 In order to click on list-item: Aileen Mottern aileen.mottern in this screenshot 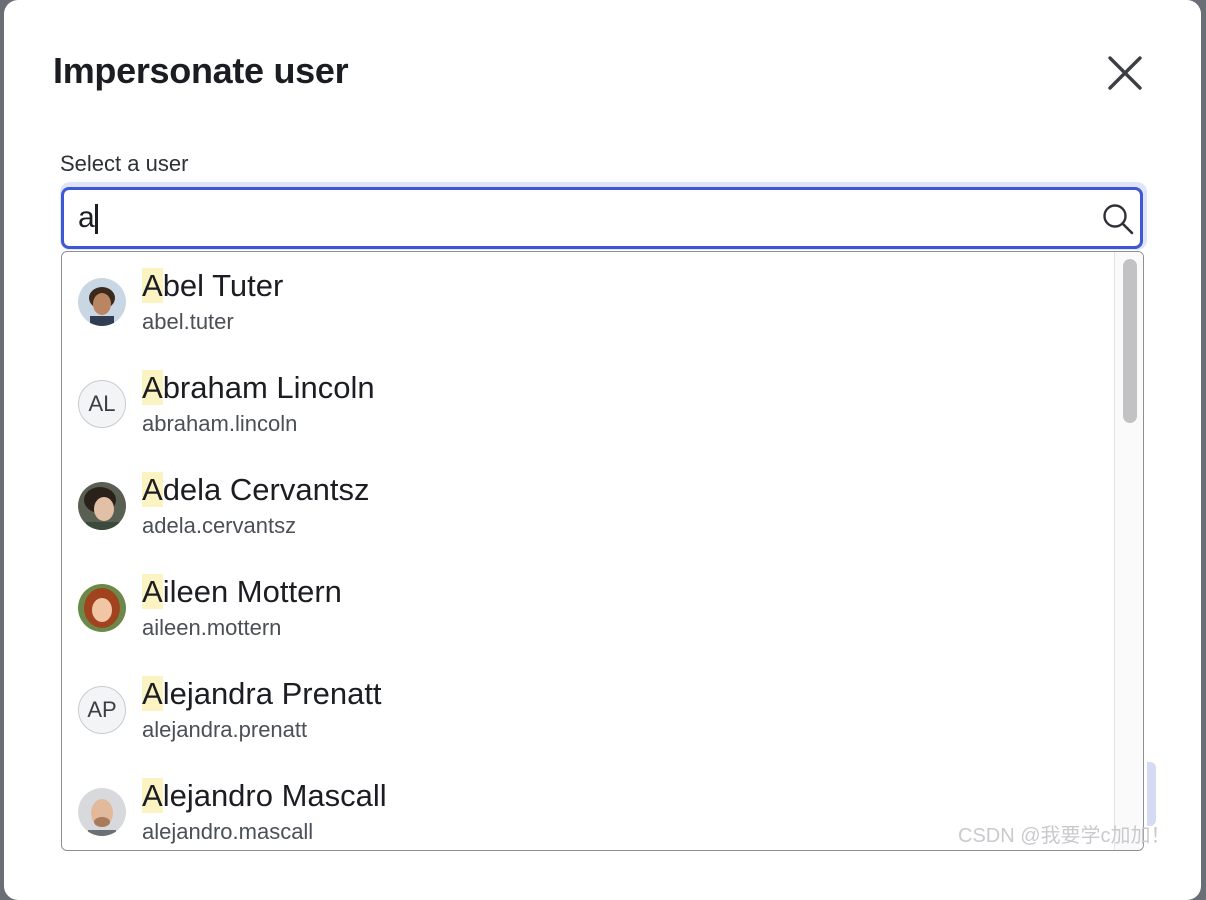, I will do `click(588, 609)`.